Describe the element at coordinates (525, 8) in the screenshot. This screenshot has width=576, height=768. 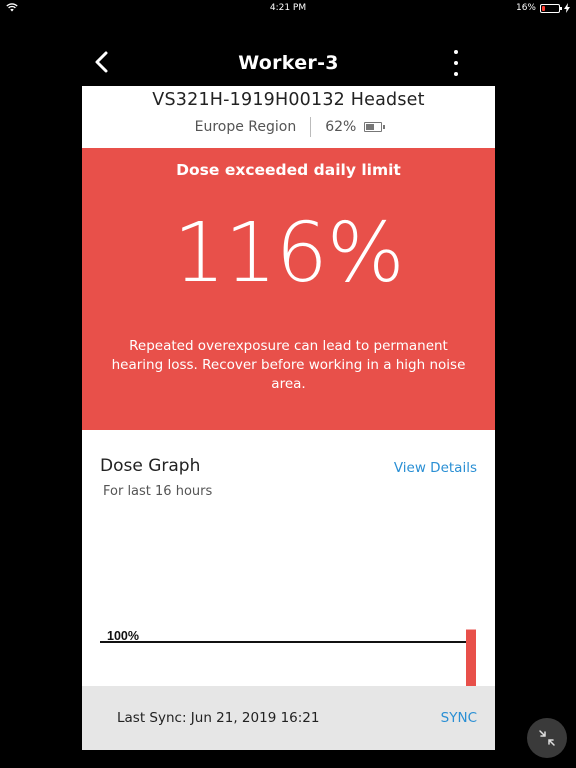
I see `battery-percent: 16%` at that location.